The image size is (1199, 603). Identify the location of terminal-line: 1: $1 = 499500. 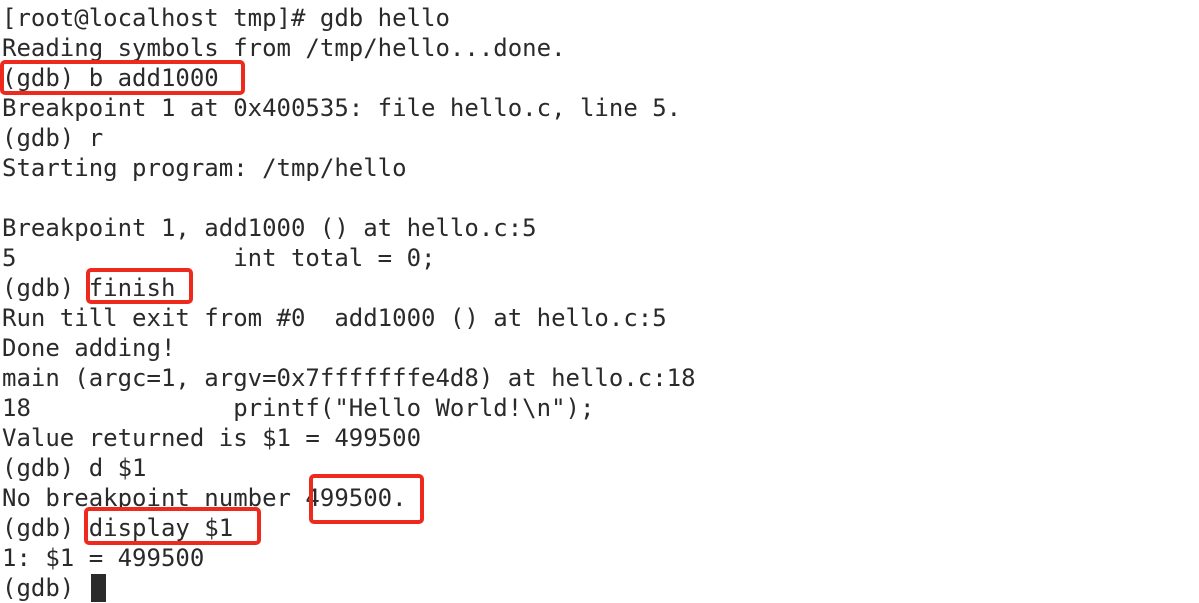
(103, 558).